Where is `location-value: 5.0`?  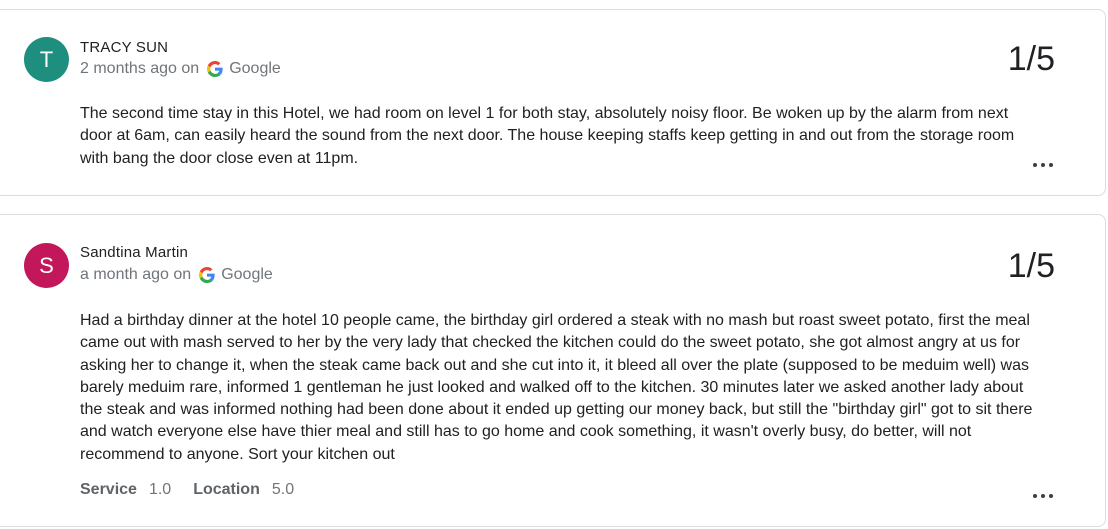 location-value: 5.0 is located at coordinates (283, 489).